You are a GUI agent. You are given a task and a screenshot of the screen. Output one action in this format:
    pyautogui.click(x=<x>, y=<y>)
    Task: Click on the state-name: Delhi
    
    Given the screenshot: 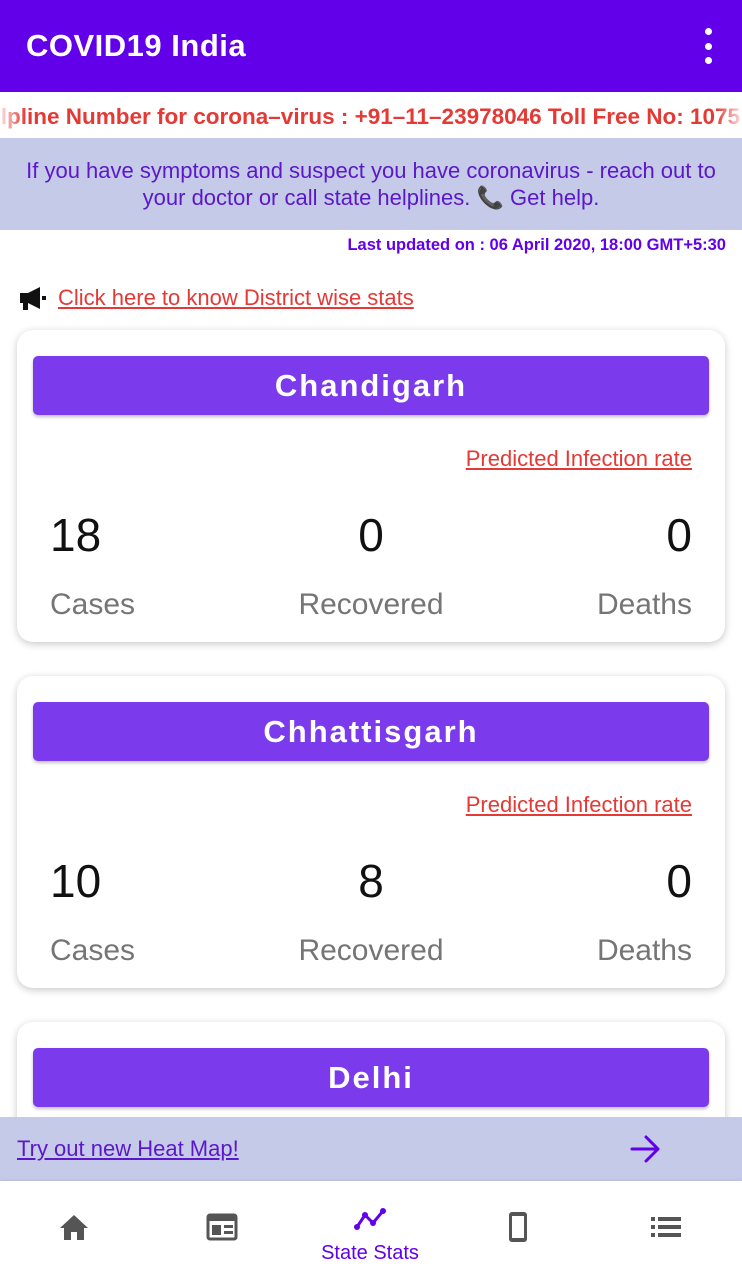 What is the action you would take?
    pyautogui.click(x=371, y=1077)
    